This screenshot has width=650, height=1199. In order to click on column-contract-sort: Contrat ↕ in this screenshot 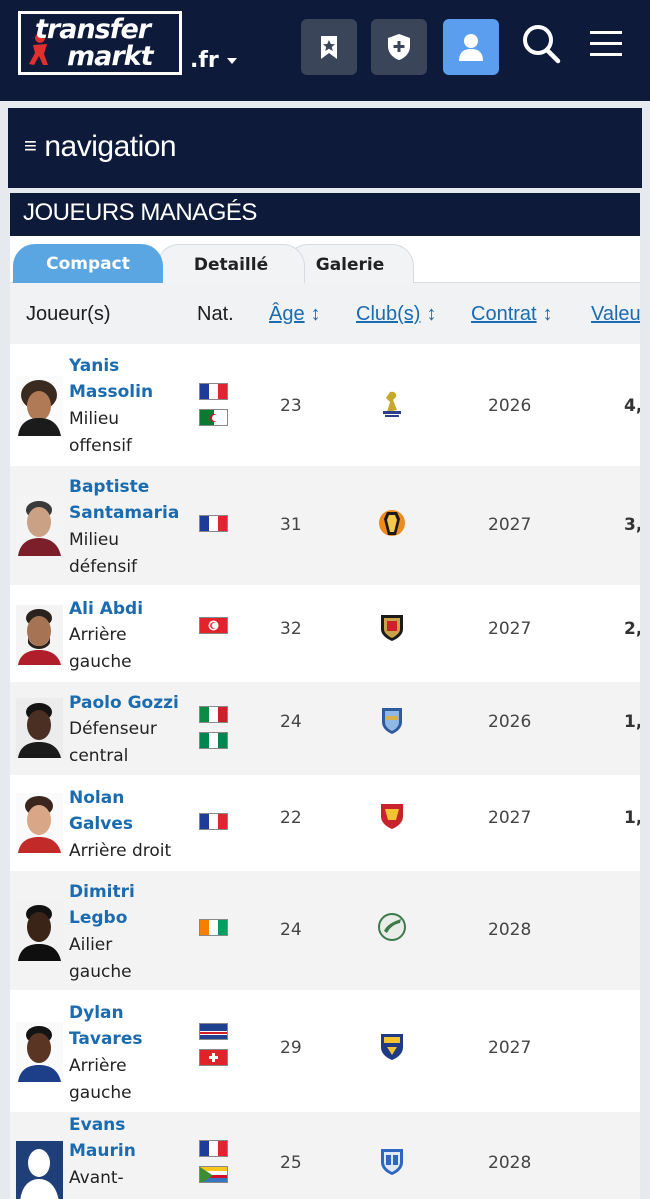, I will do `click(512, 314)`.